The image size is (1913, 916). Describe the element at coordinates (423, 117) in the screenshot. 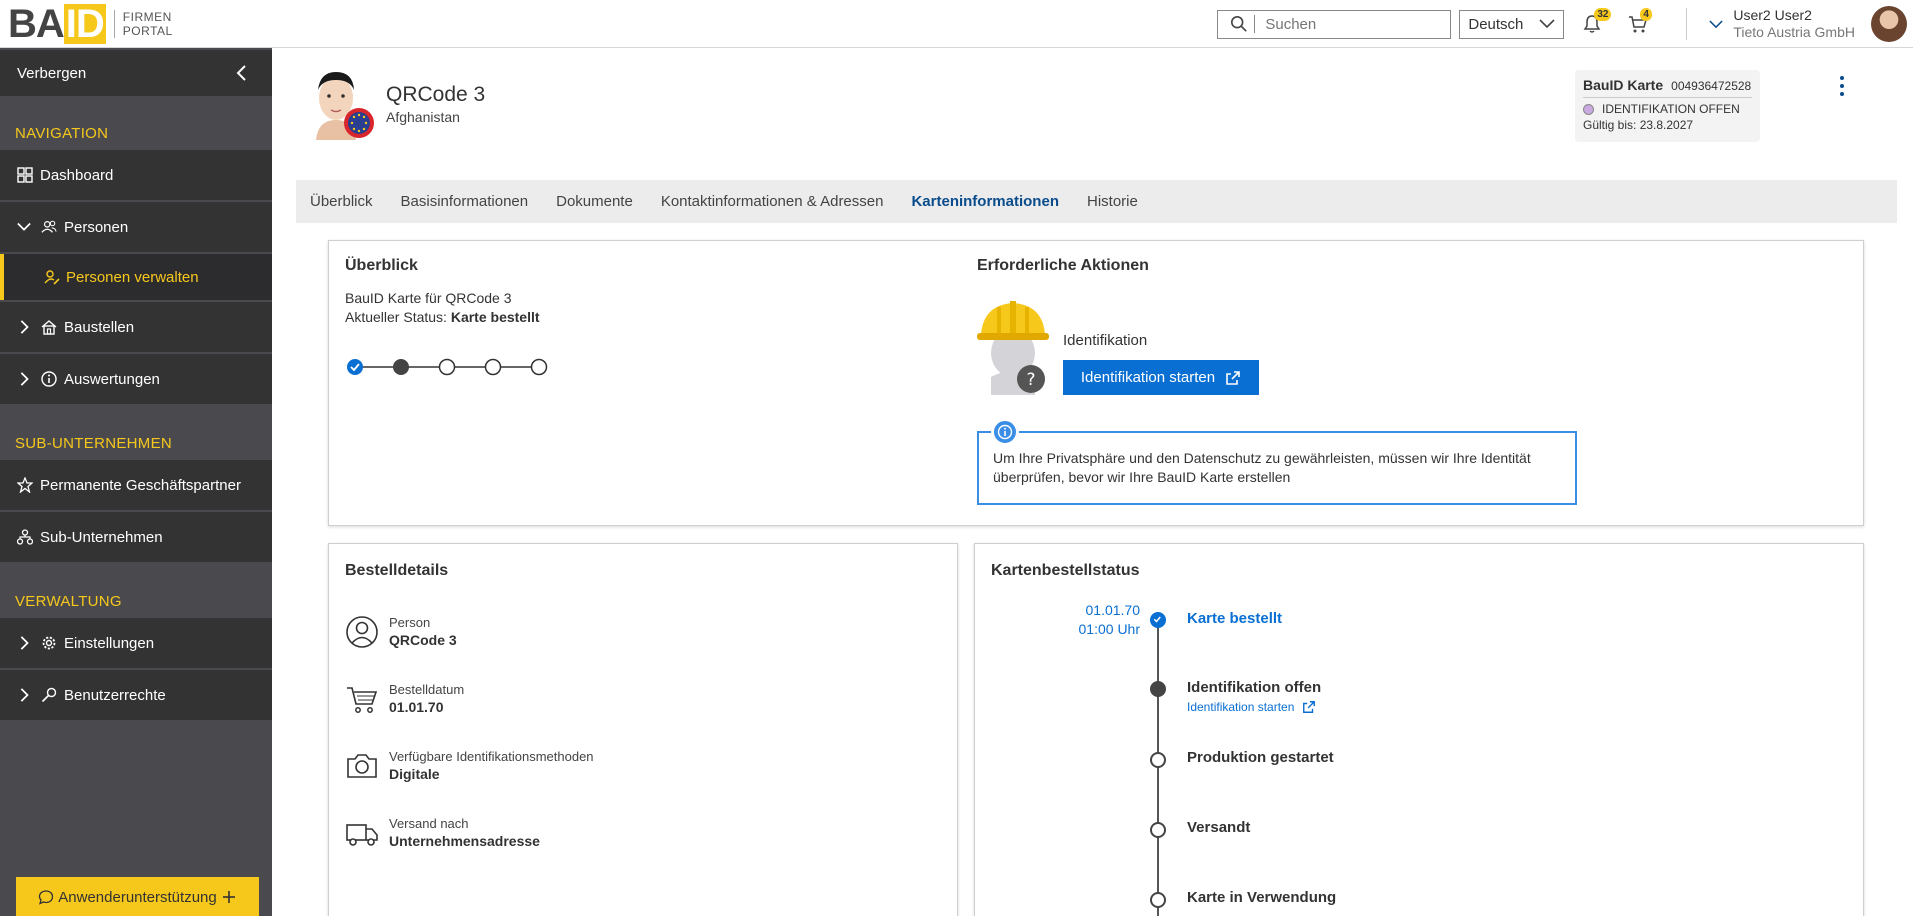

I see `profile-country: Afghanistan` at that location.